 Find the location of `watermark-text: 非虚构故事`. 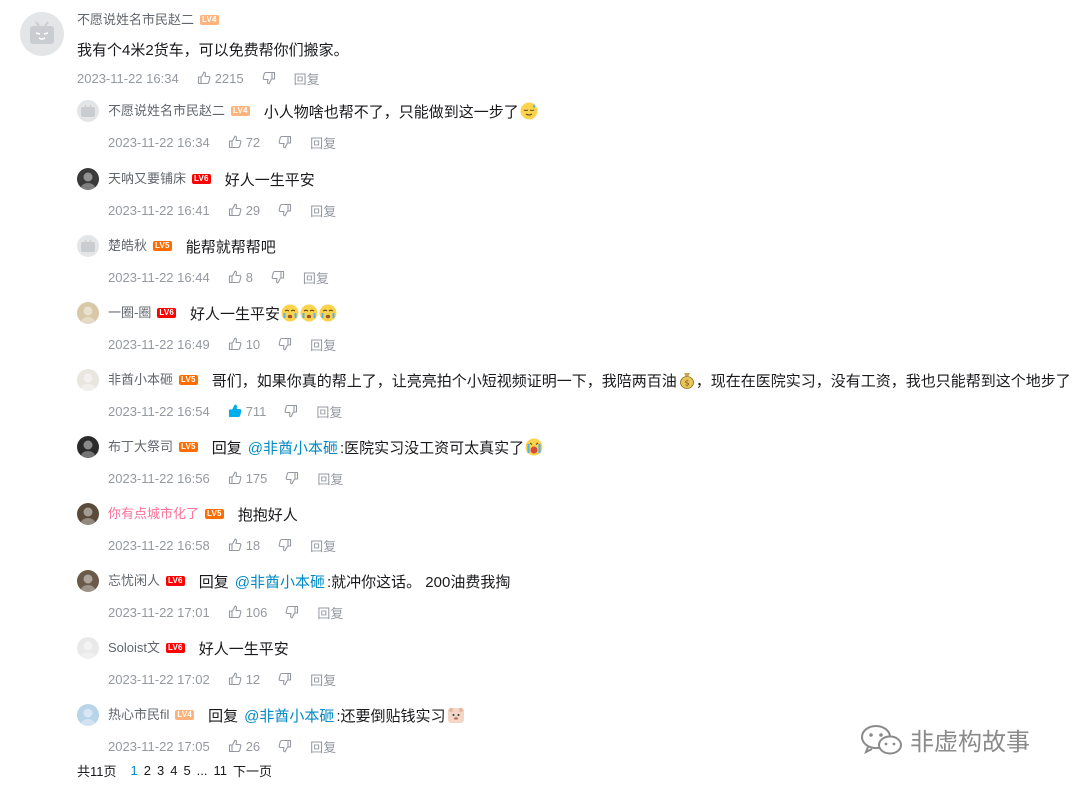

watermark-text: 非虚构故事 is located at coordinates (970, 742).